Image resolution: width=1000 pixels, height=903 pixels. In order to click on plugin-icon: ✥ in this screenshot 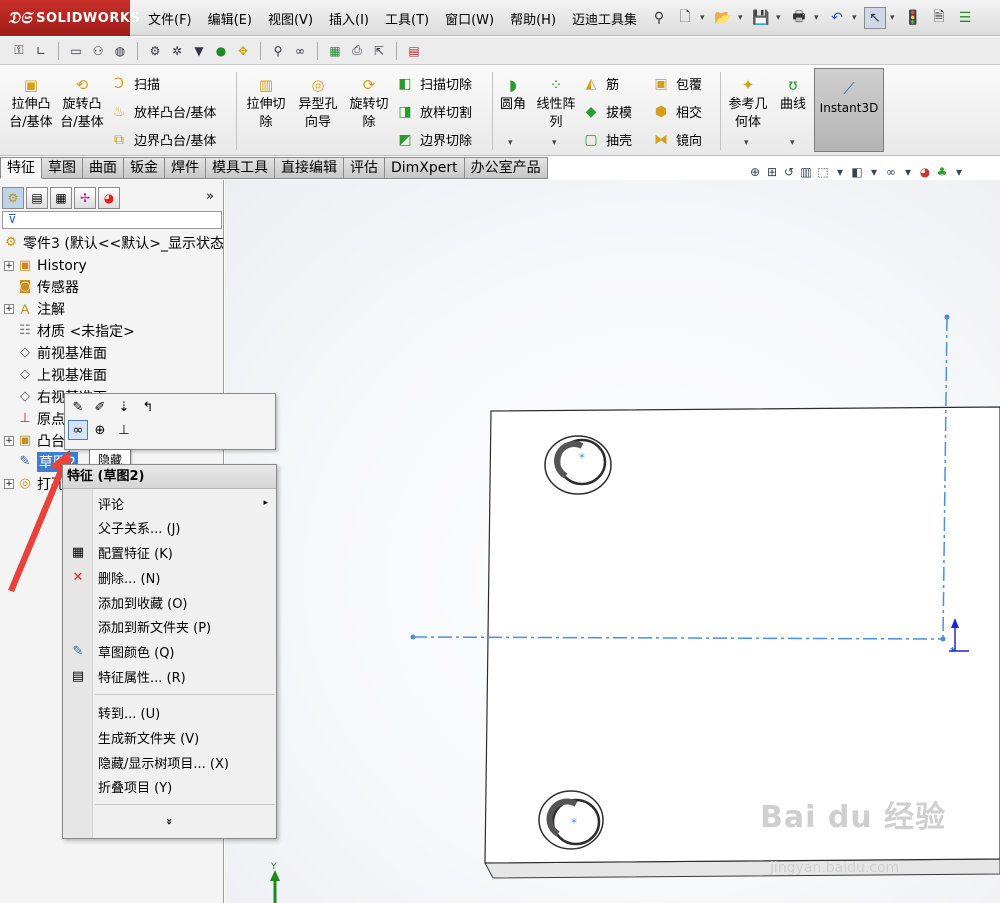, I will do `click(243, 51)`.